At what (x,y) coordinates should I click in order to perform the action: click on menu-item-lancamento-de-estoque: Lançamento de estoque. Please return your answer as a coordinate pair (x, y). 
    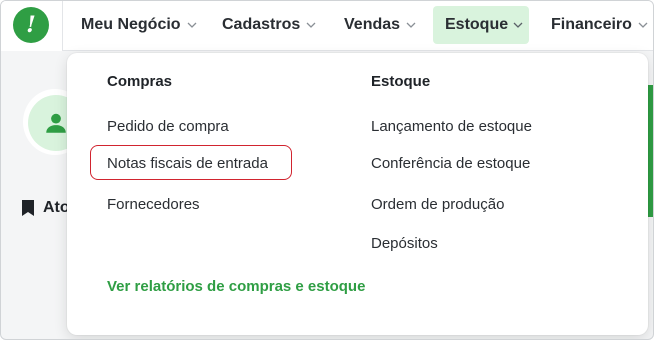
    Looking at the image, I should click on (451, 126).